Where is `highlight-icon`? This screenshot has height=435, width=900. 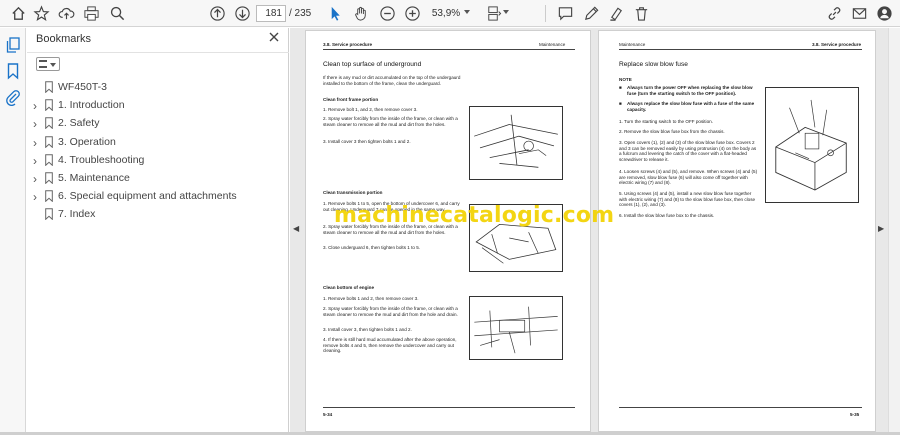
highlight-icon is located at coordinates (616, 13).